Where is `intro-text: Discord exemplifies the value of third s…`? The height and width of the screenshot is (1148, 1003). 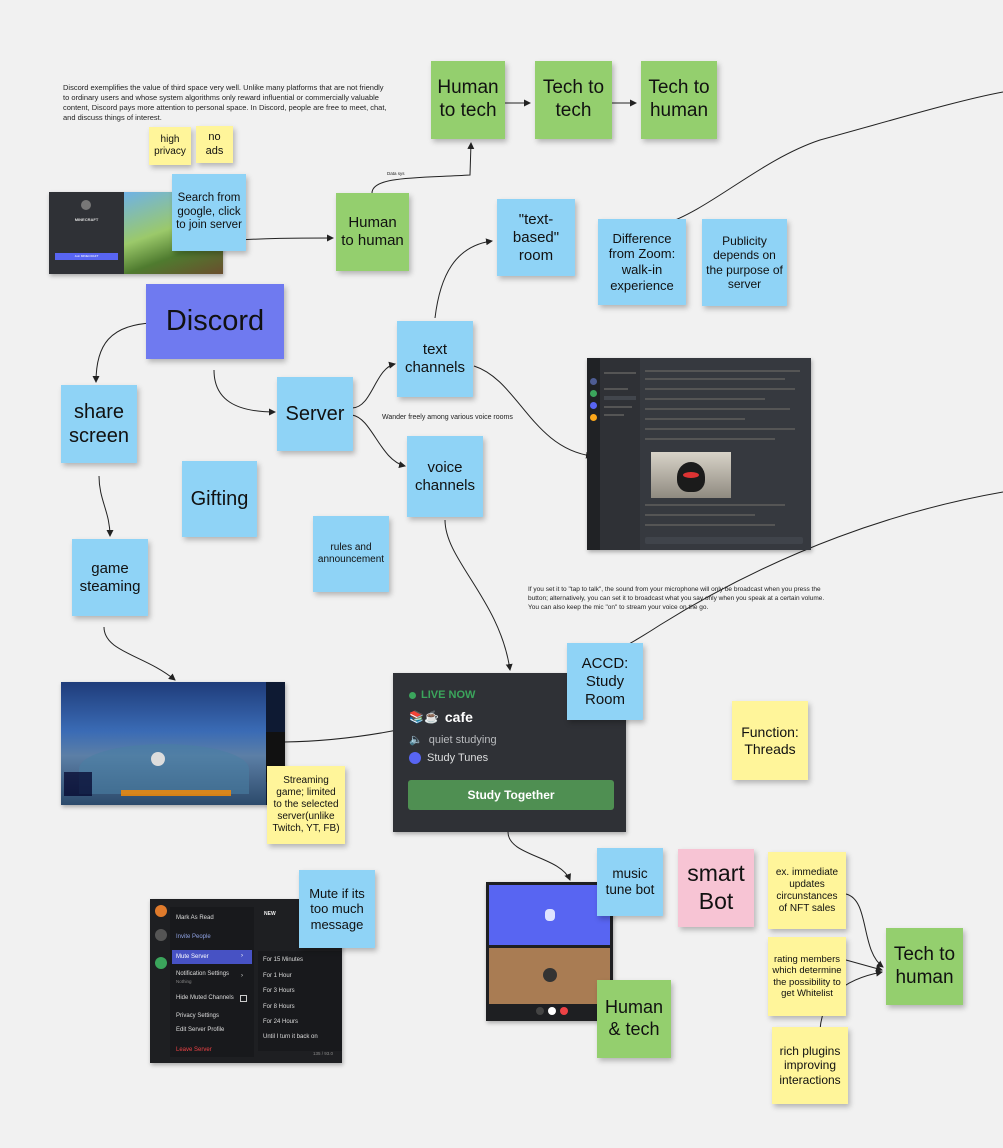
intro-text: Discord exemplifies the value of third s… is located at coordinates (225, 103).